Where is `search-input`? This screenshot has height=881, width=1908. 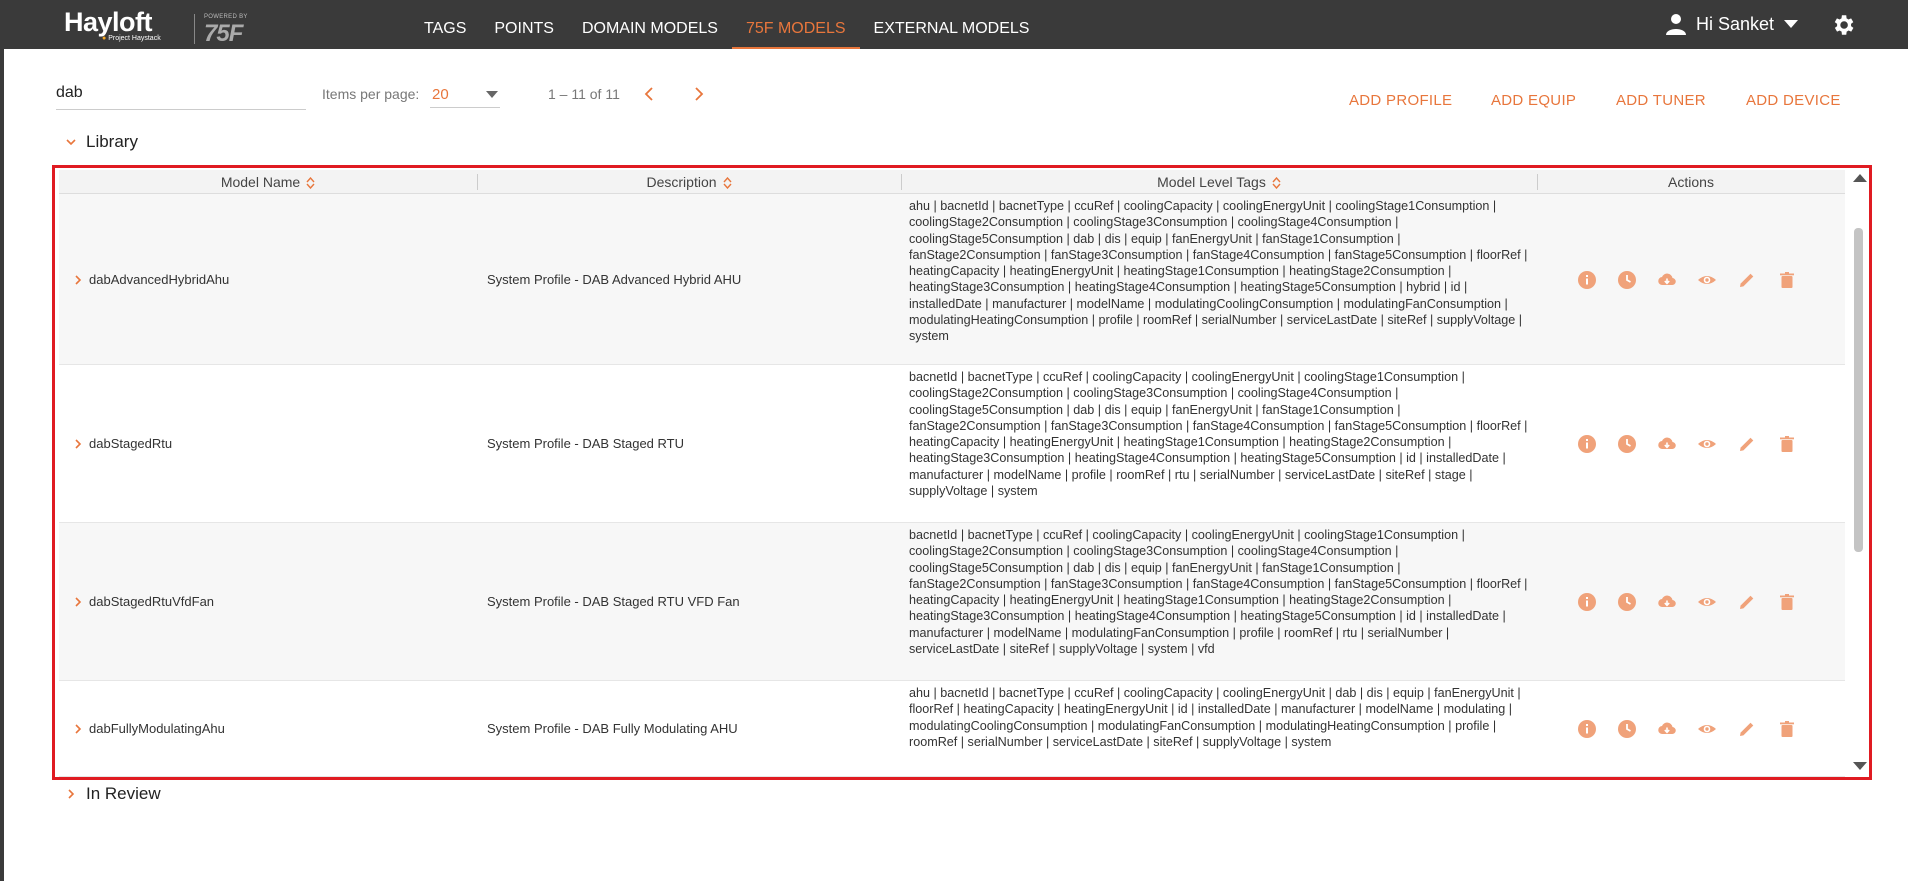 search-input is located at coordinates (181, 93).